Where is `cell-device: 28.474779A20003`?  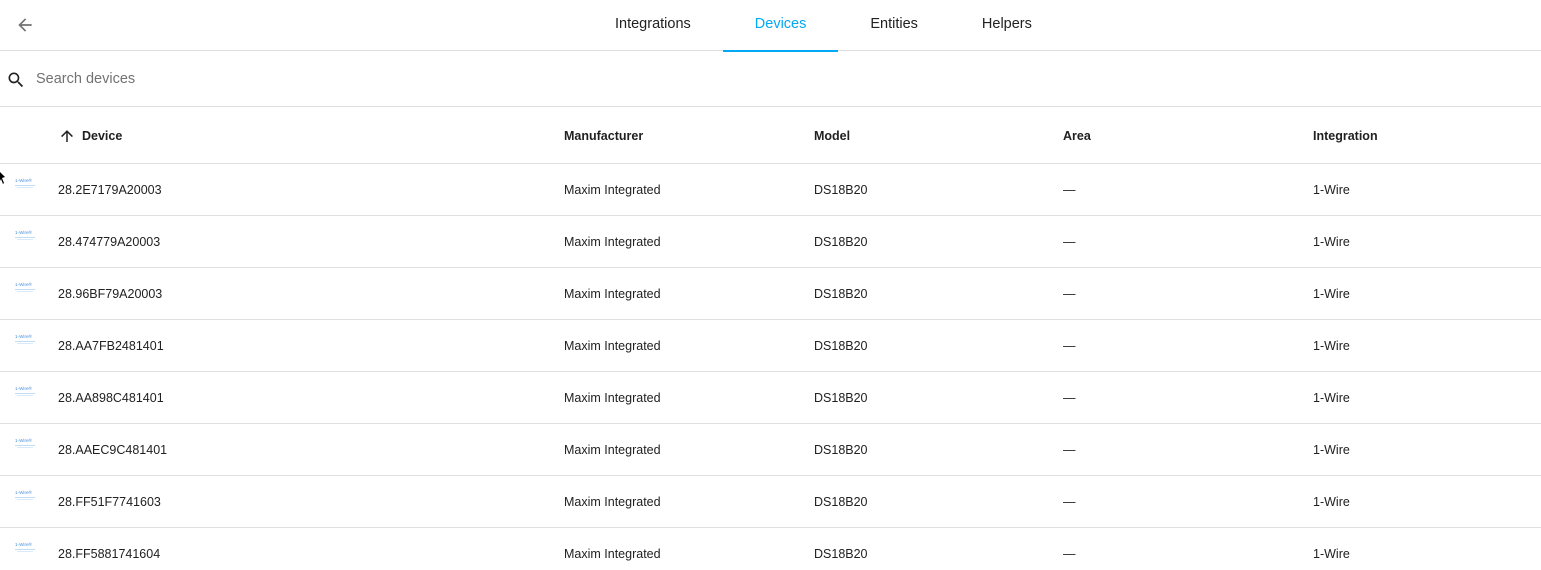
cell-device: 28.474779A20003 is located at coordinates (109, 242).